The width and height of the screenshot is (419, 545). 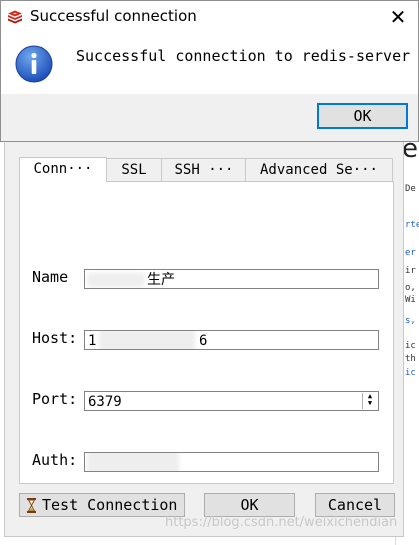 I want to click on message-text: Successful connection to redis-server, so click(x=243, y=56).